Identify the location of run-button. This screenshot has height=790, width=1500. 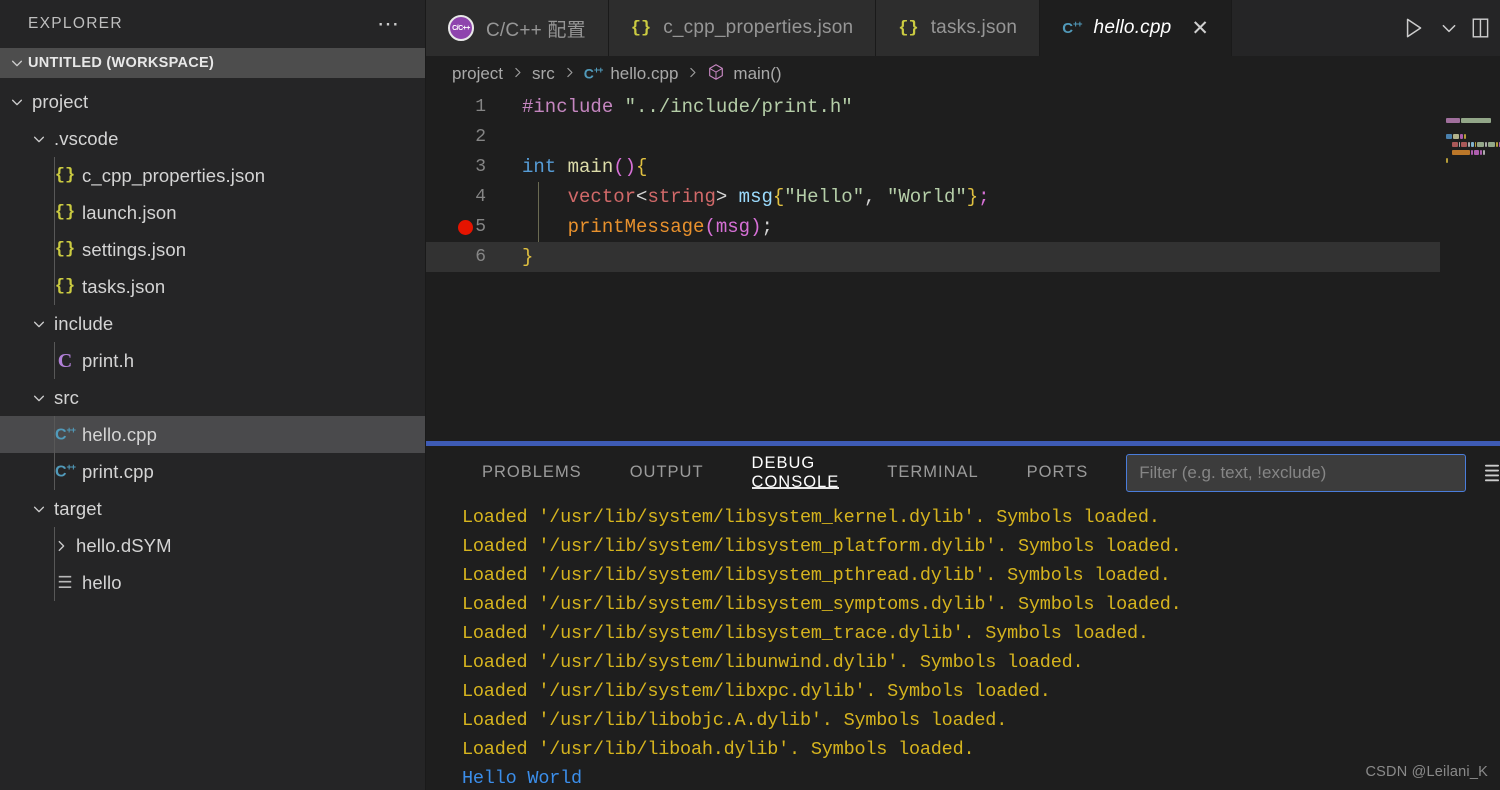
(1413, 28).